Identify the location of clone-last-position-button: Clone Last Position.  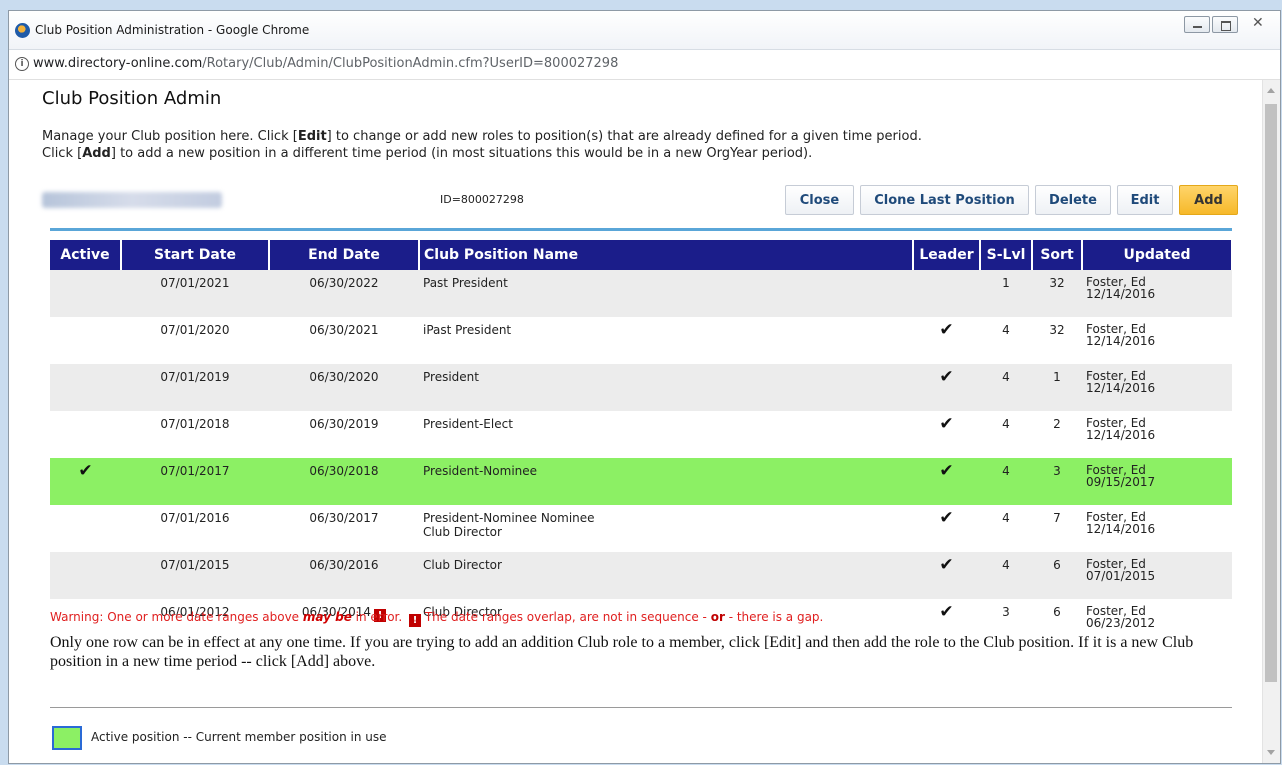
(944, 200).